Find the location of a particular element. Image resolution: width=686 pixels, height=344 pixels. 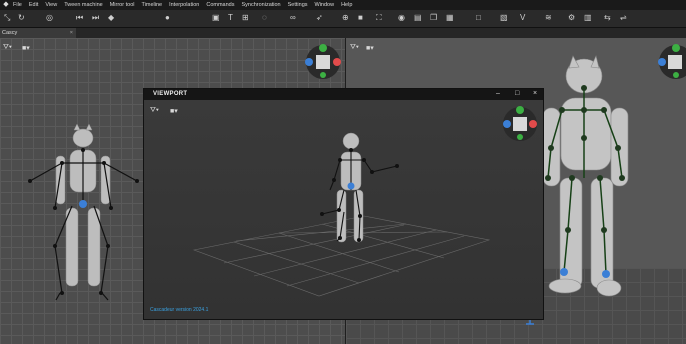

menu-settings: Settings is located at coordinates (298, 5).